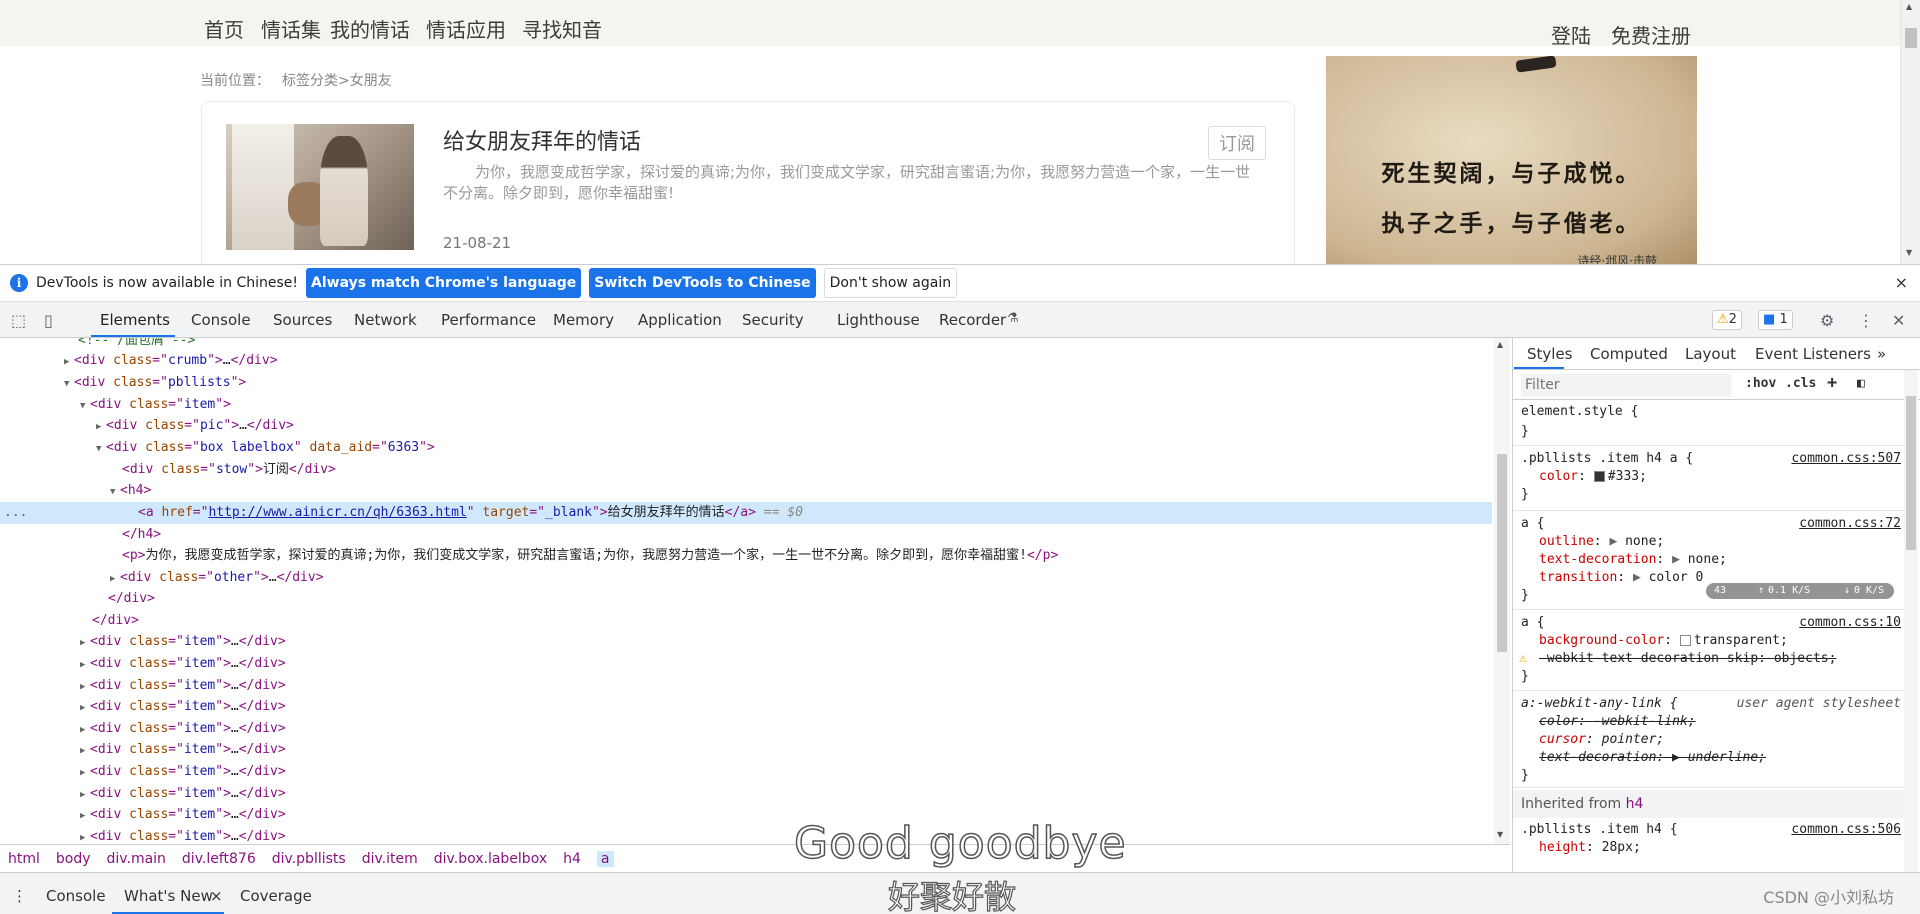 This screenshot has height=914, width=1920. I want to click on dom-line: </h4>, so click(746, 535).